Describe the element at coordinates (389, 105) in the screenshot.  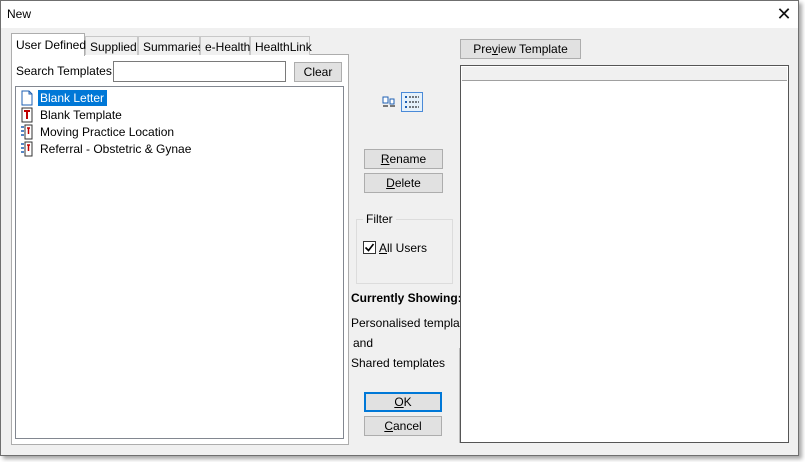
I see `list-view-icon` at that location.